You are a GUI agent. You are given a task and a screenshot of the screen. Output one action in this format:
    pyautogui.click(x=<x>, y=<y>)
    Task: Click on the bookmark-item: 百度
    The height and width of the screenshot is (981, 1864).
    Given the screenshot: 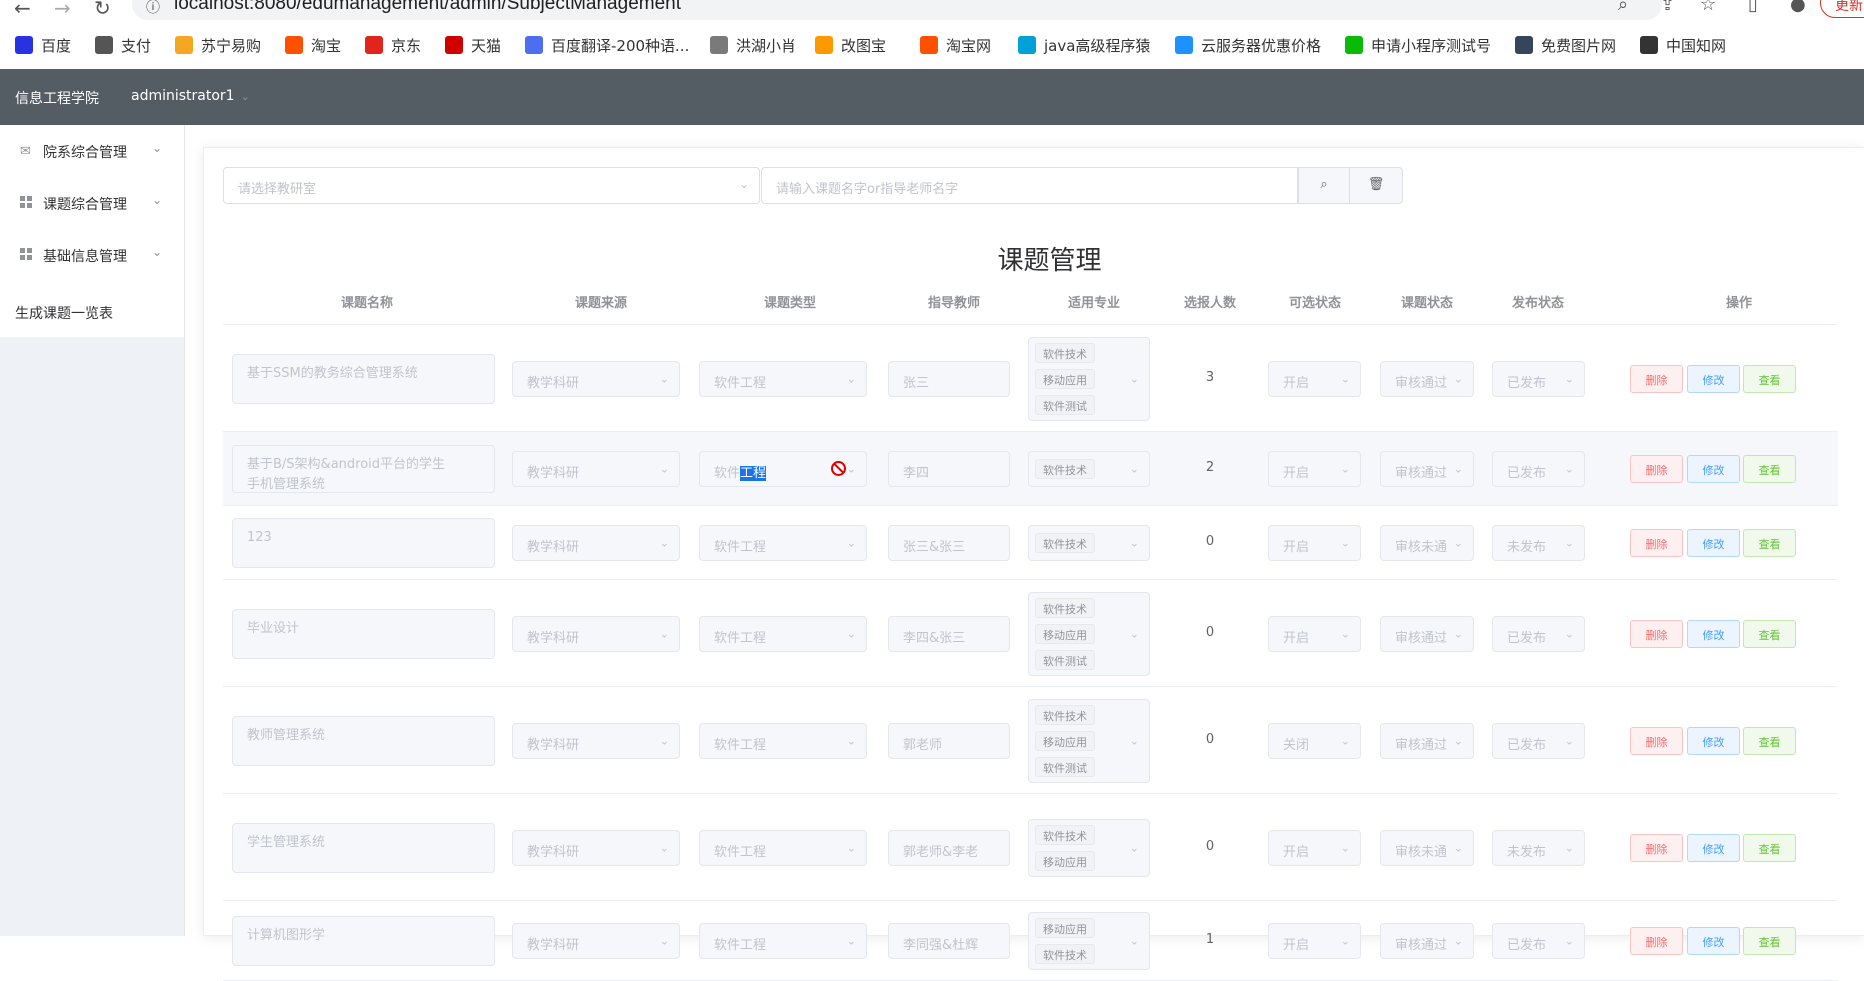 What is the action you would take?
    pyautogui.click(x=43, y=45)
    